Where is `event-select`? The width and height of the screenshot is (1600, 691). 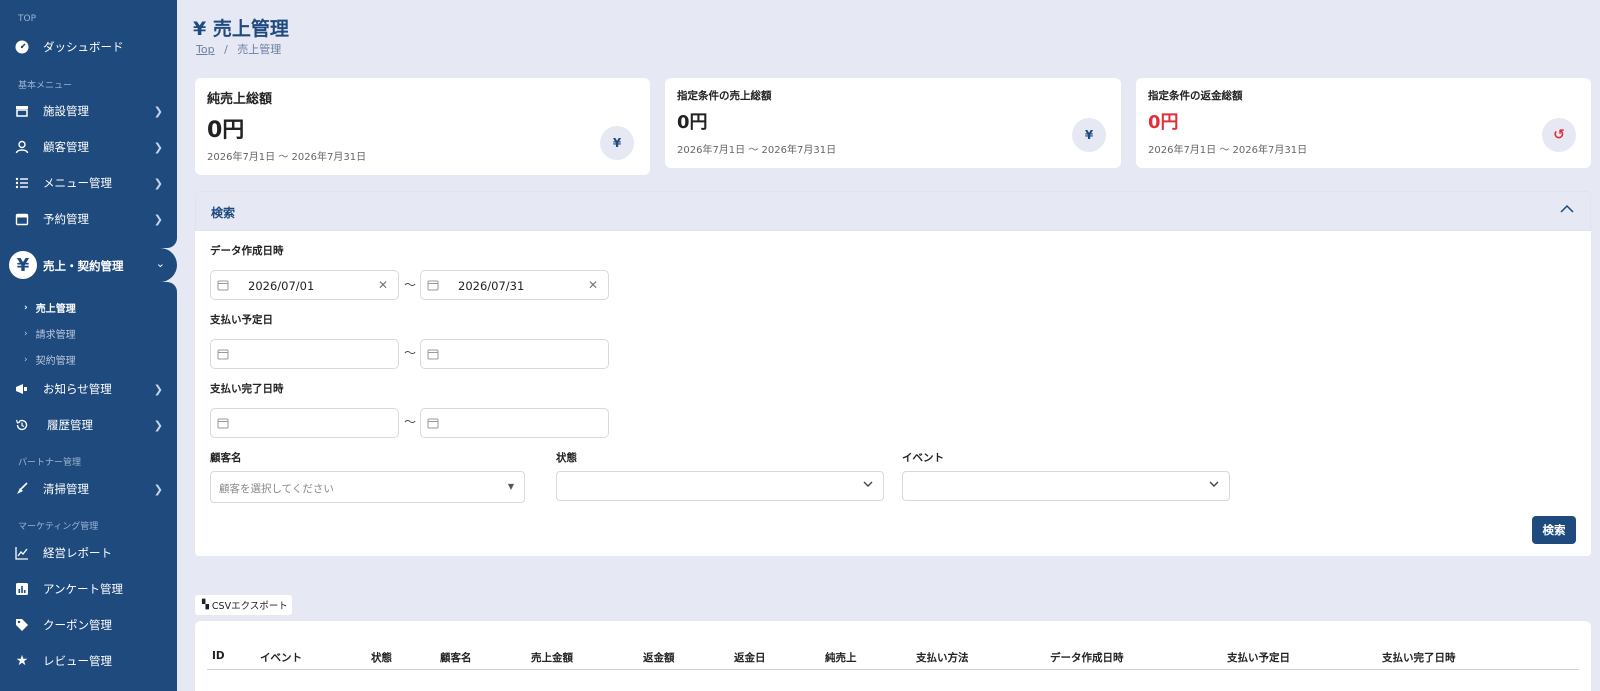
event-select is located at coordinates (1066, 486).